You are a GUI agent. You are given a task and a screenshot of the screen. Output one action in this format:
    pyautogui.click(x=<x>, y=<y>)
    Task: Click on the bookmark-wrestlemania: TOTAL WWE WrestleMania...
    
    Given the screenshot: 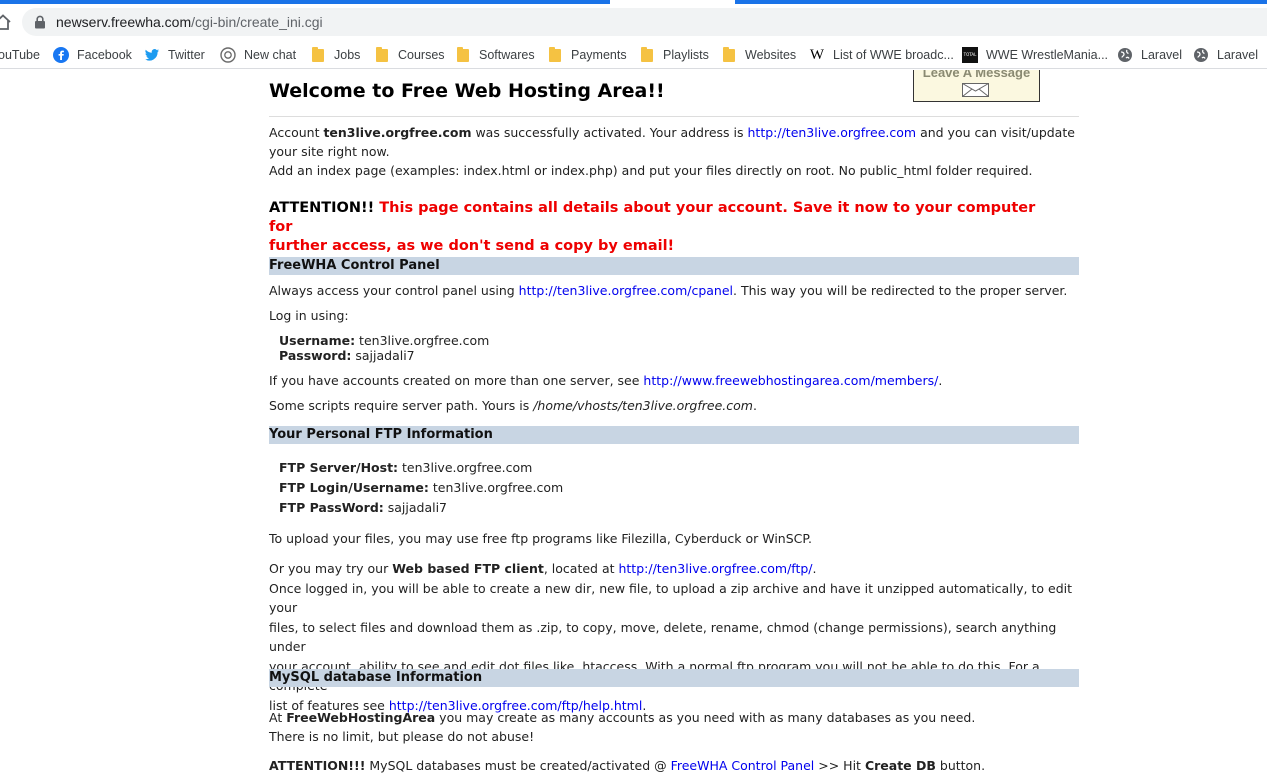 What is the action you would take?
    pyautogui.click(x=1035, y=55)
    